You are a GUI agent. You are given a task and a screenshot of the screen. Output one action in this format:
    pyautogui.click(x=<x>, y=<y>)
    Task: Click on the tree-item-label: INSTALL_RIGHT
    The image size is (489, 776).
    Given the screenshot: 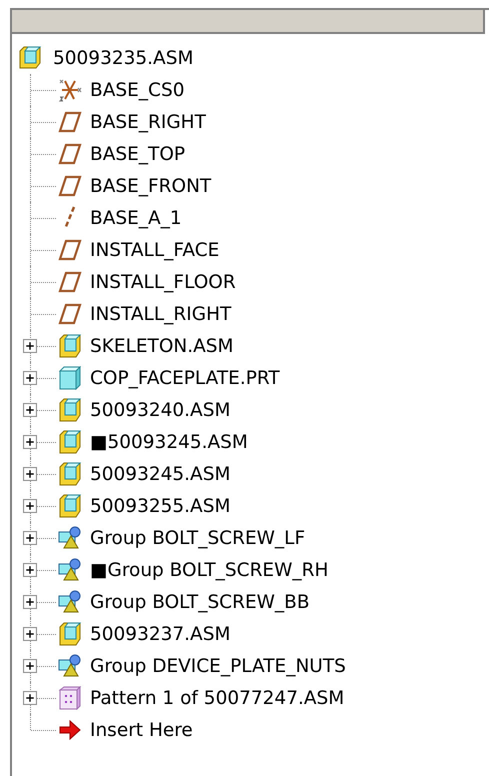 What is the action you would take?
    pyautogui.click(x=161, y=314)
    